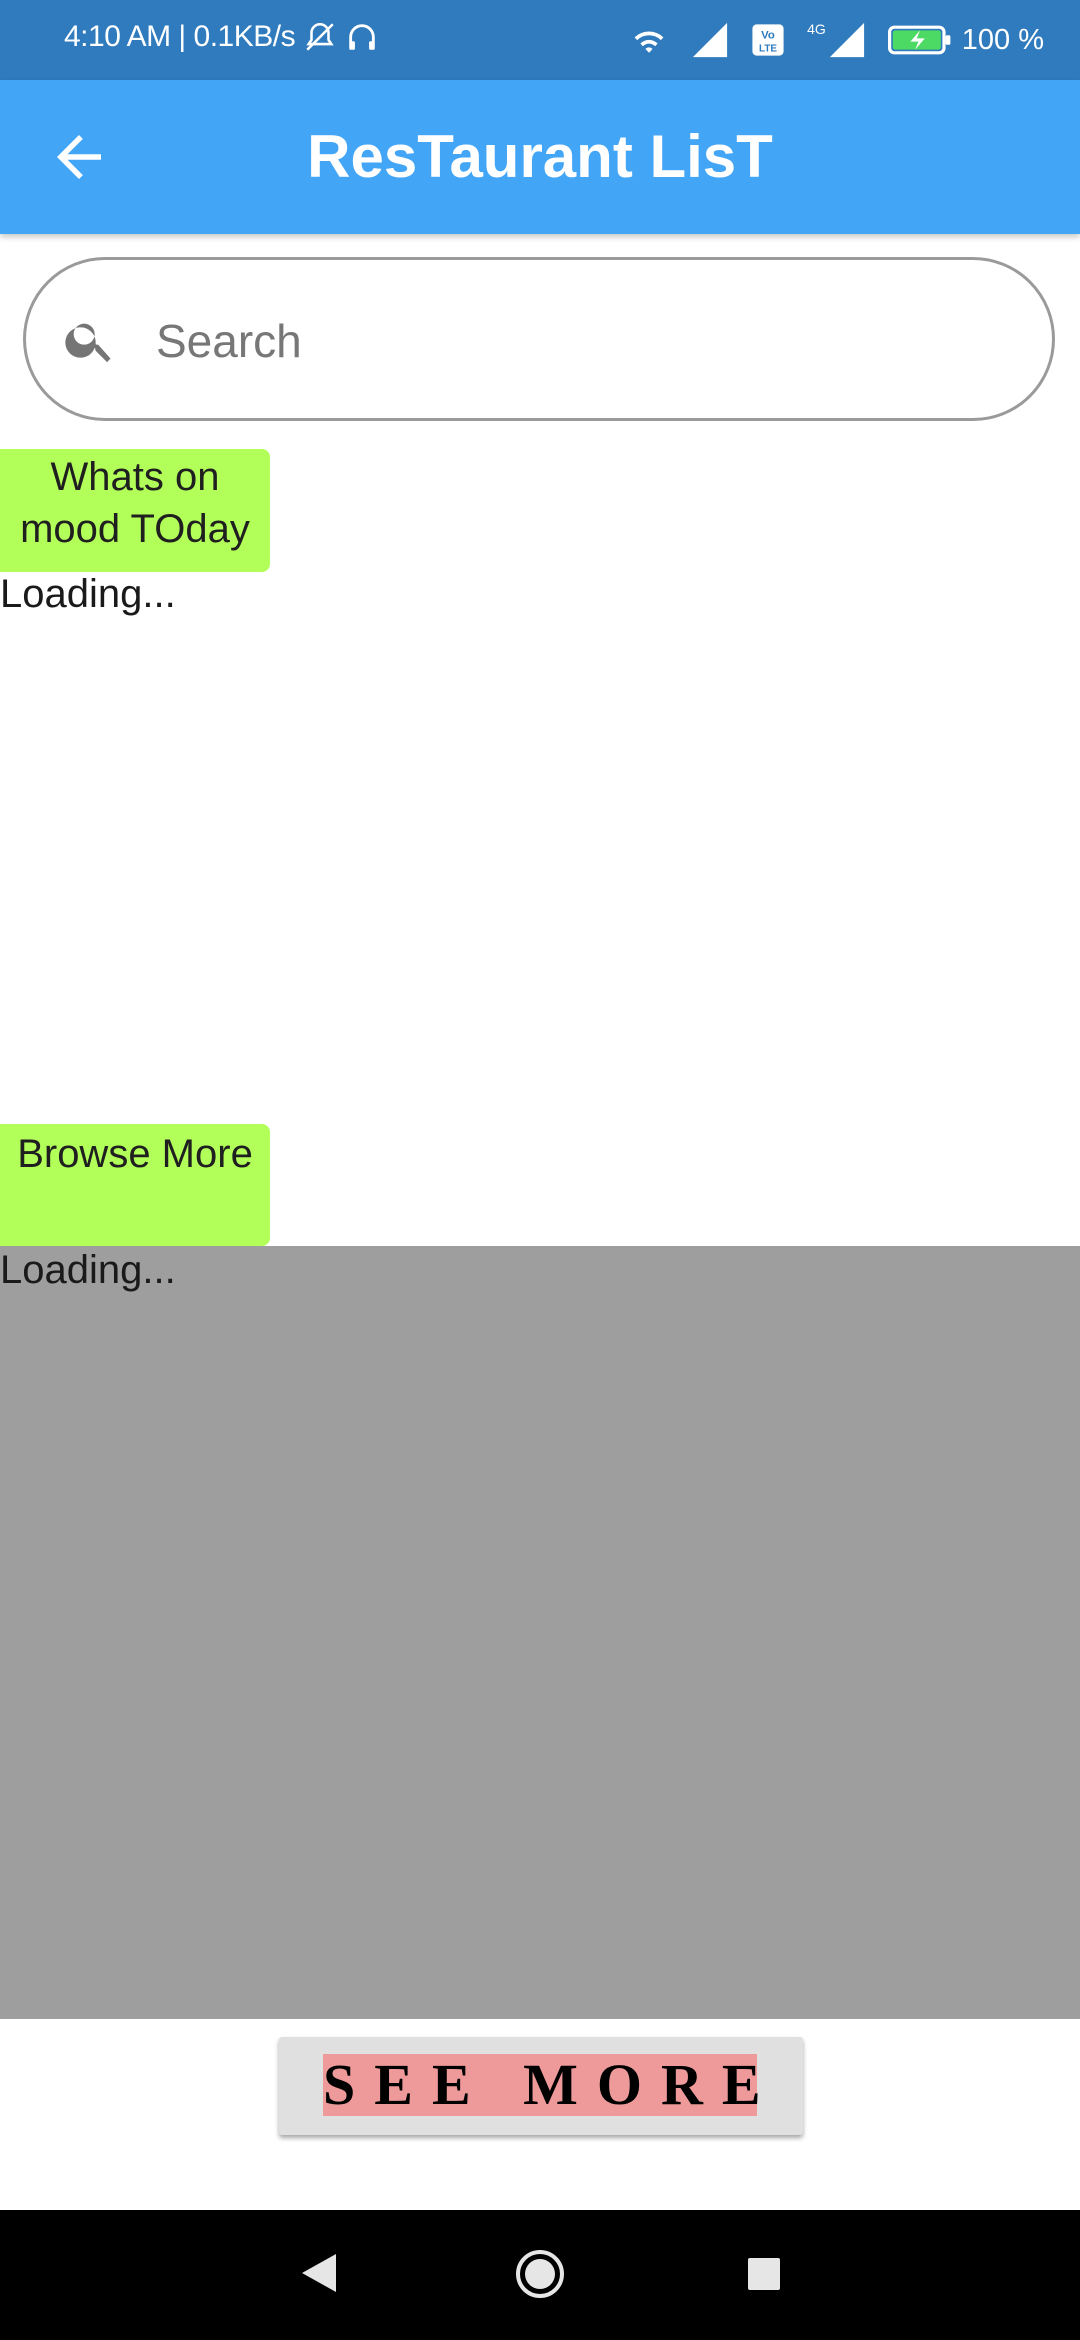 This screenshot has height=2340, width=1080. Describe the element at coordinates (919, 40) in the screenshot. I see `battery-charging-icon` at that location.